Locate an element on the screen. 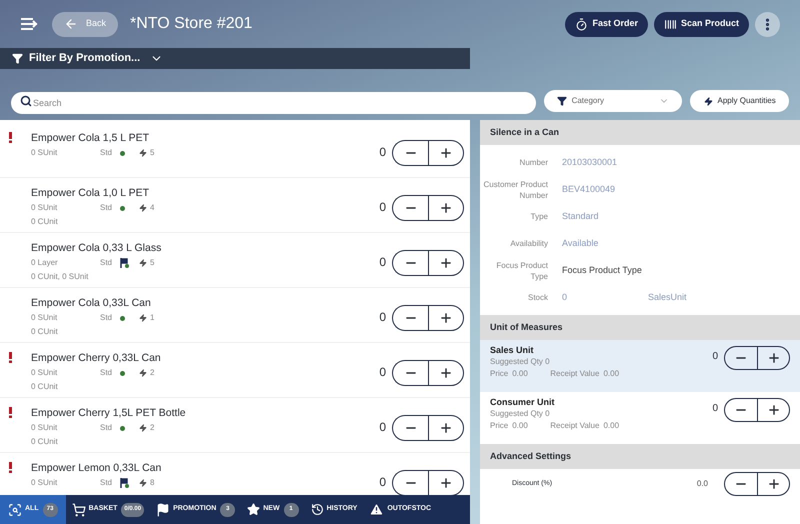 The image size is (800, 524). promotion-count: 8 is located at coordinates (152, 483).